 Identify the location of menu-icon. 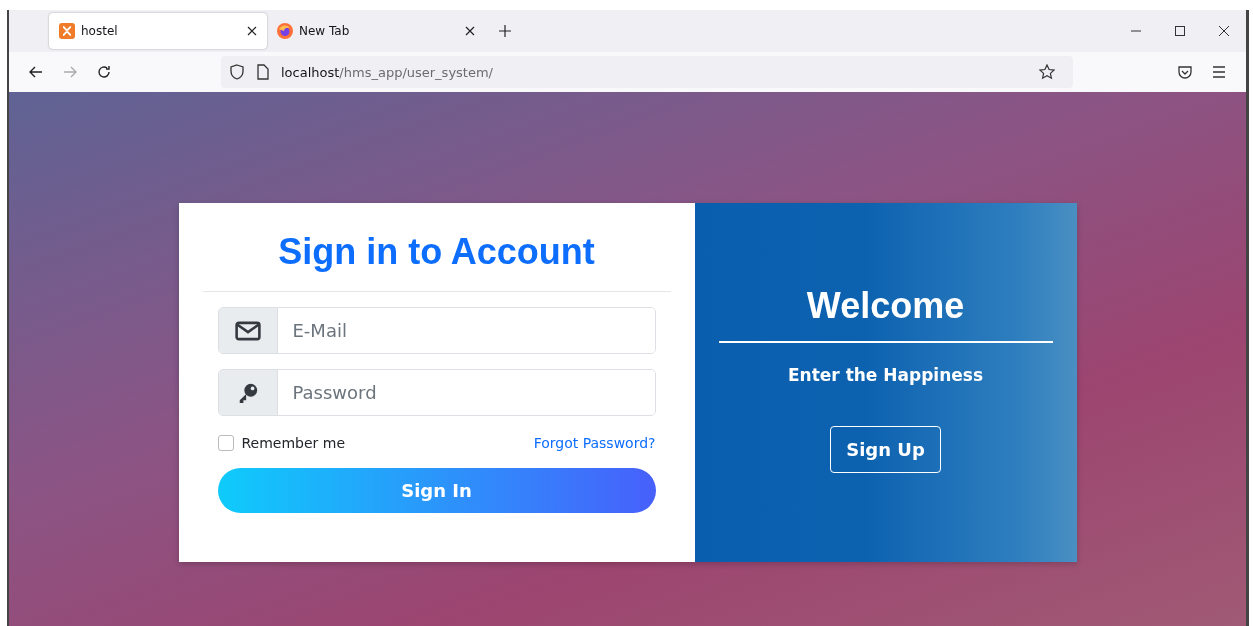
(1219, 72).